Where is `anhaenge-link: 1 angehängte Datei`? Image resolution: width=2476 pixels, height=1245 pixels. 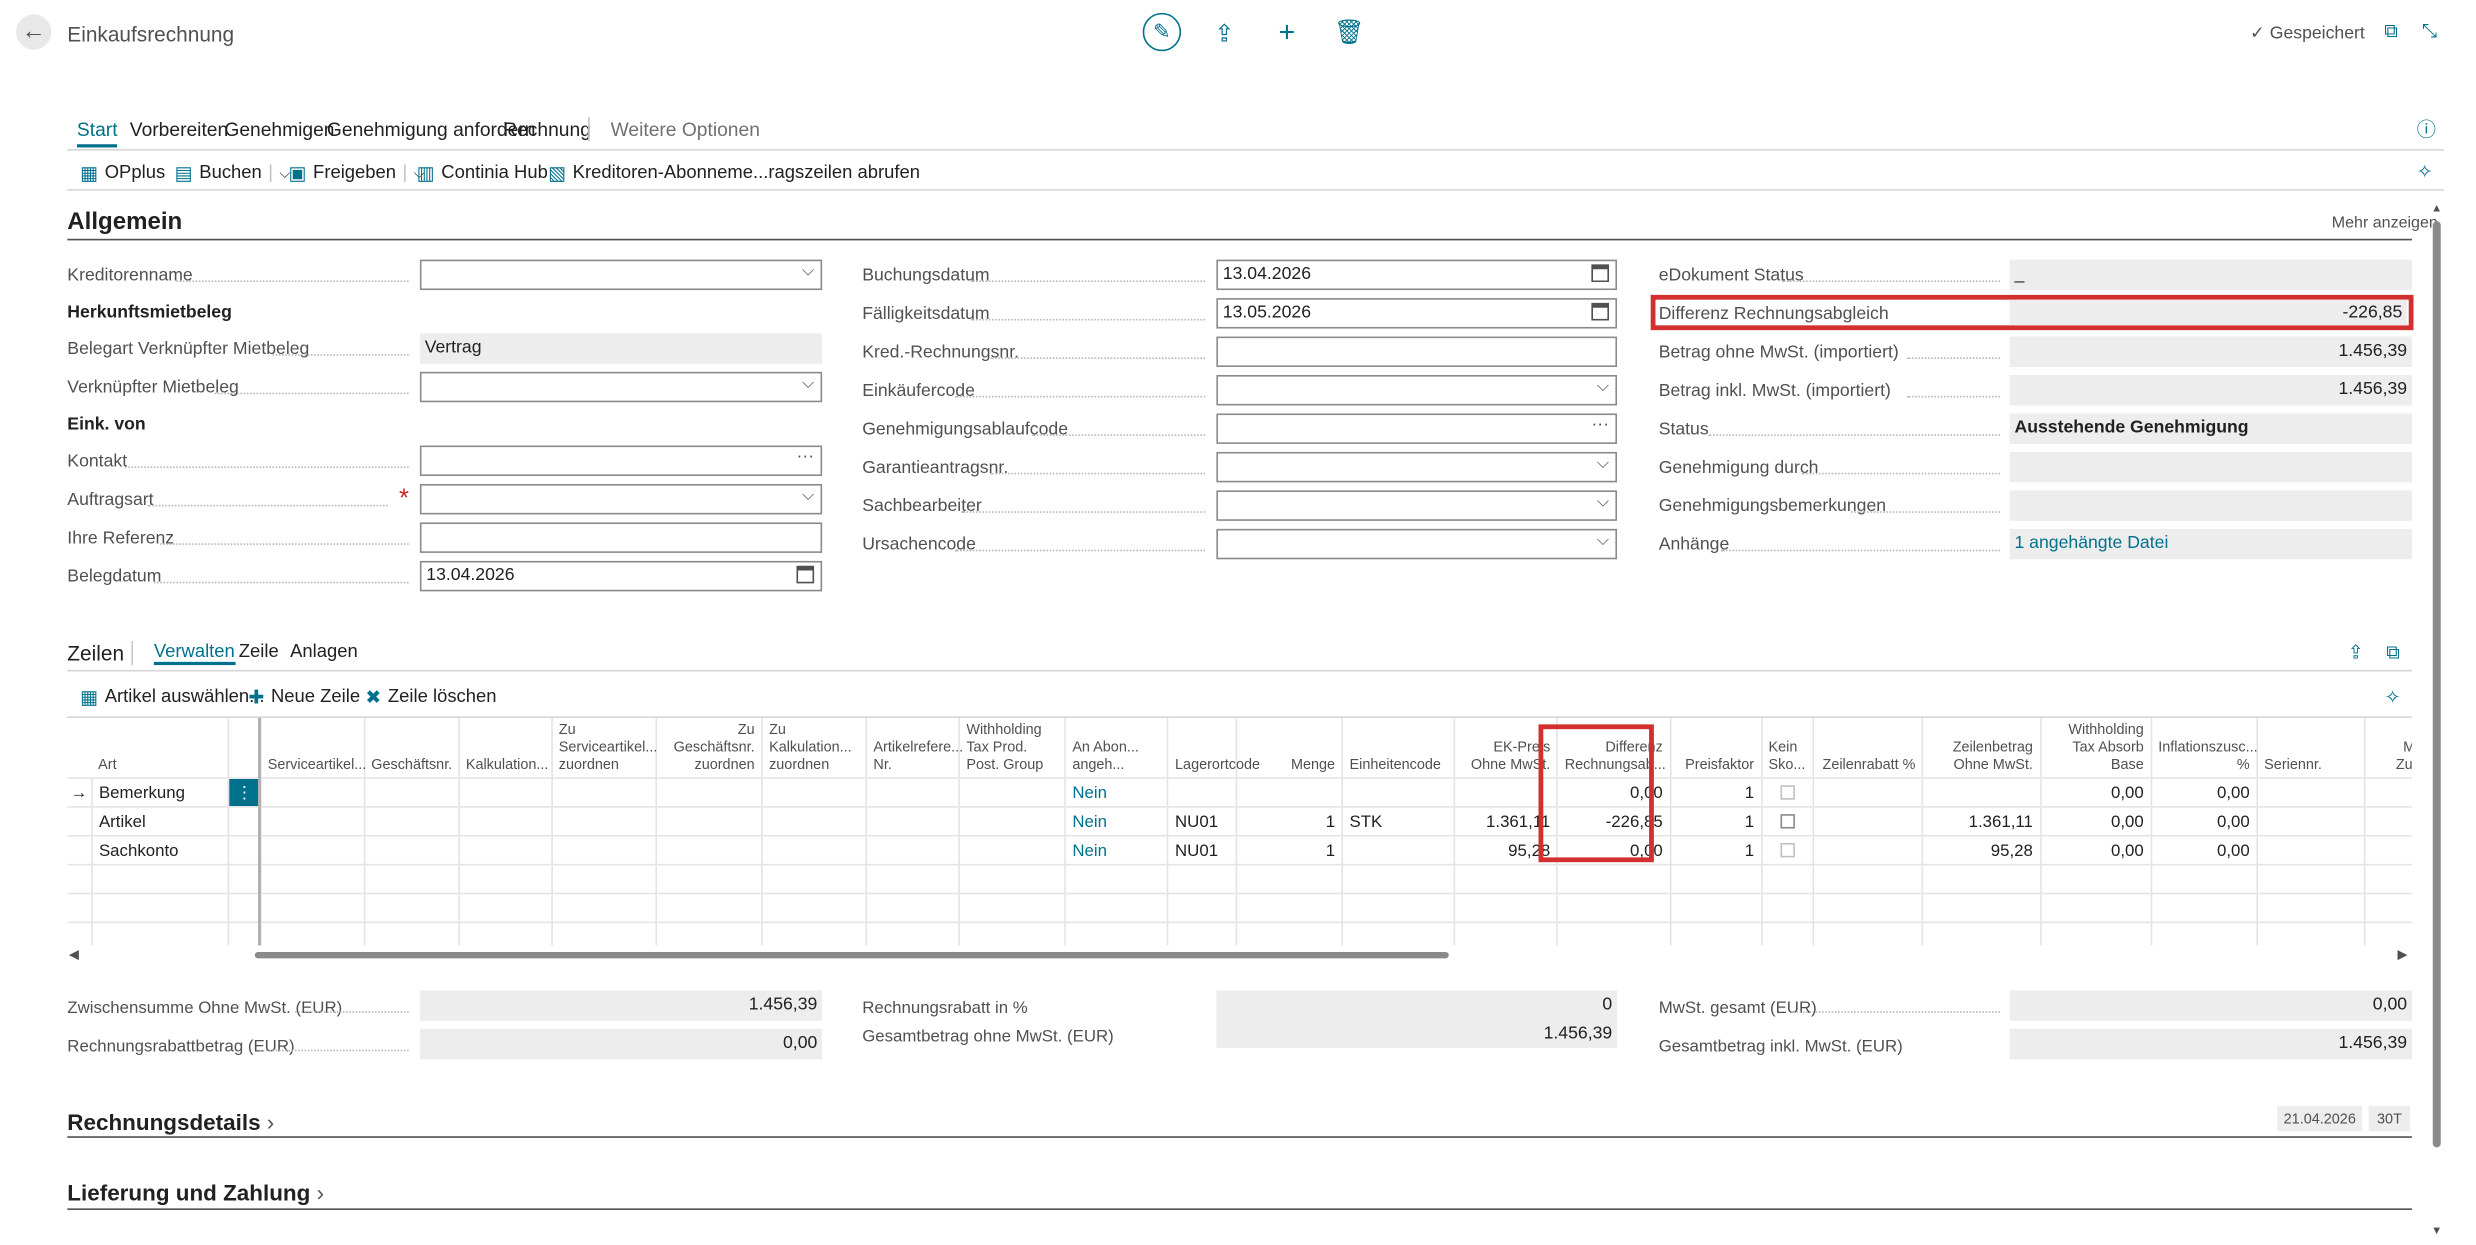
anhaenge-link: 1 angehängte Datei is located at coordinates (2210, 544).